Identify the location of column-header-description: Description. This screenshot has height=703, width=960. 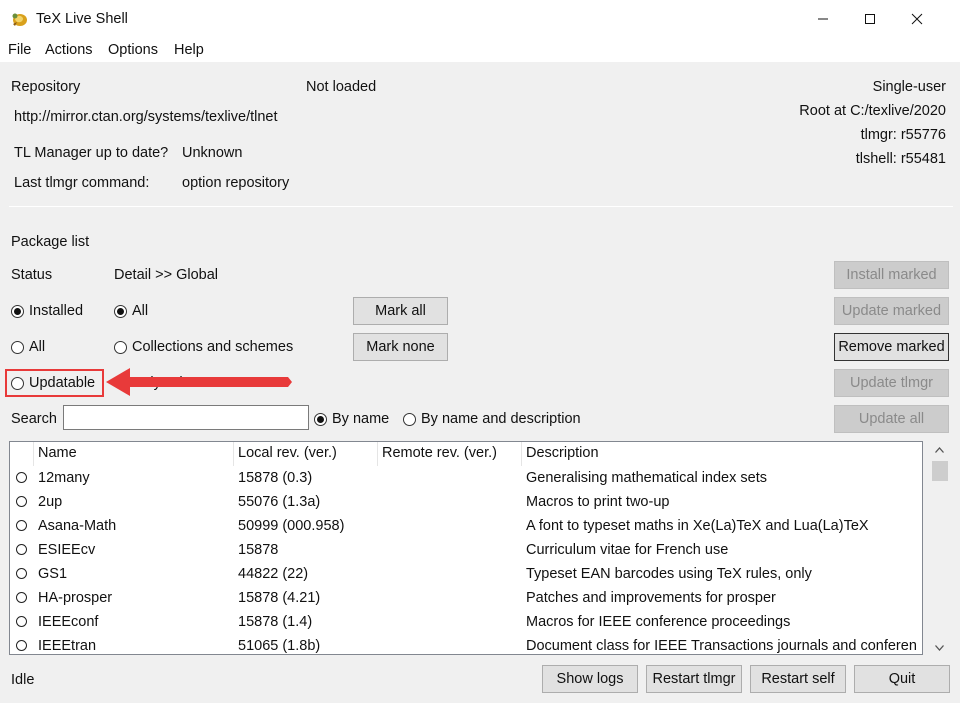
(722, 454).